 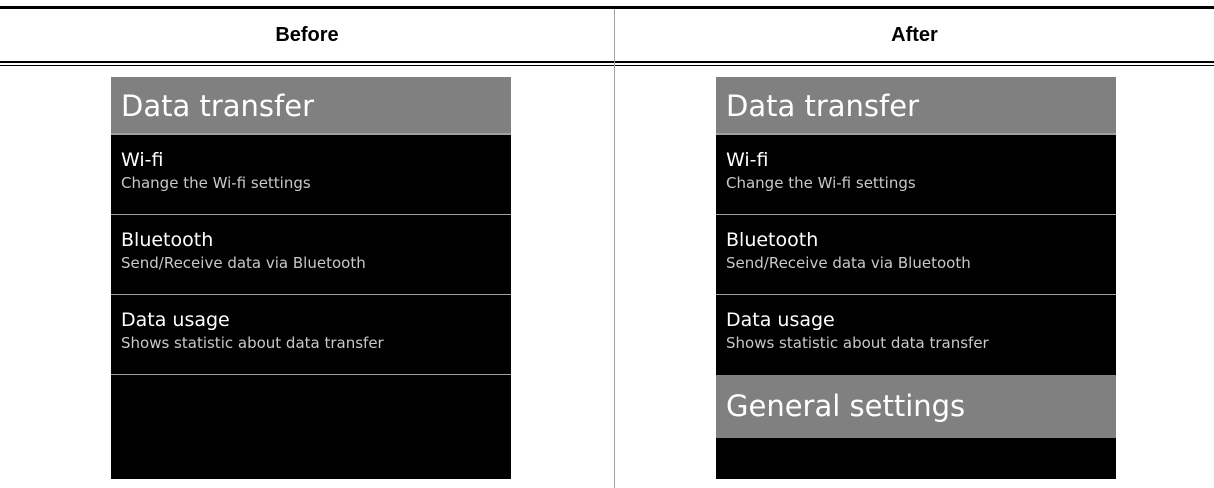 I want to click on header-rule, so click(x=607, y=62).